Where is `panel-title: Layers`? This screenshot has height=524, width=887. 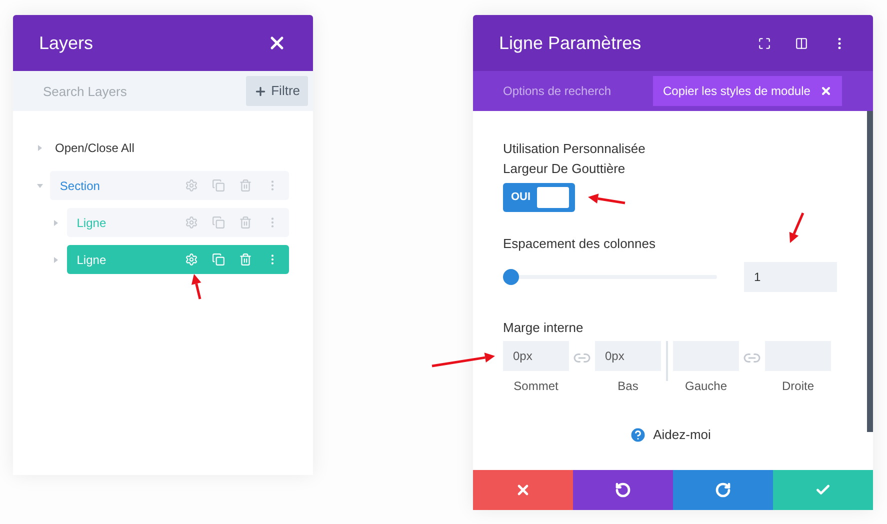 panel-title: Layers is located at coordinates (66, 43).